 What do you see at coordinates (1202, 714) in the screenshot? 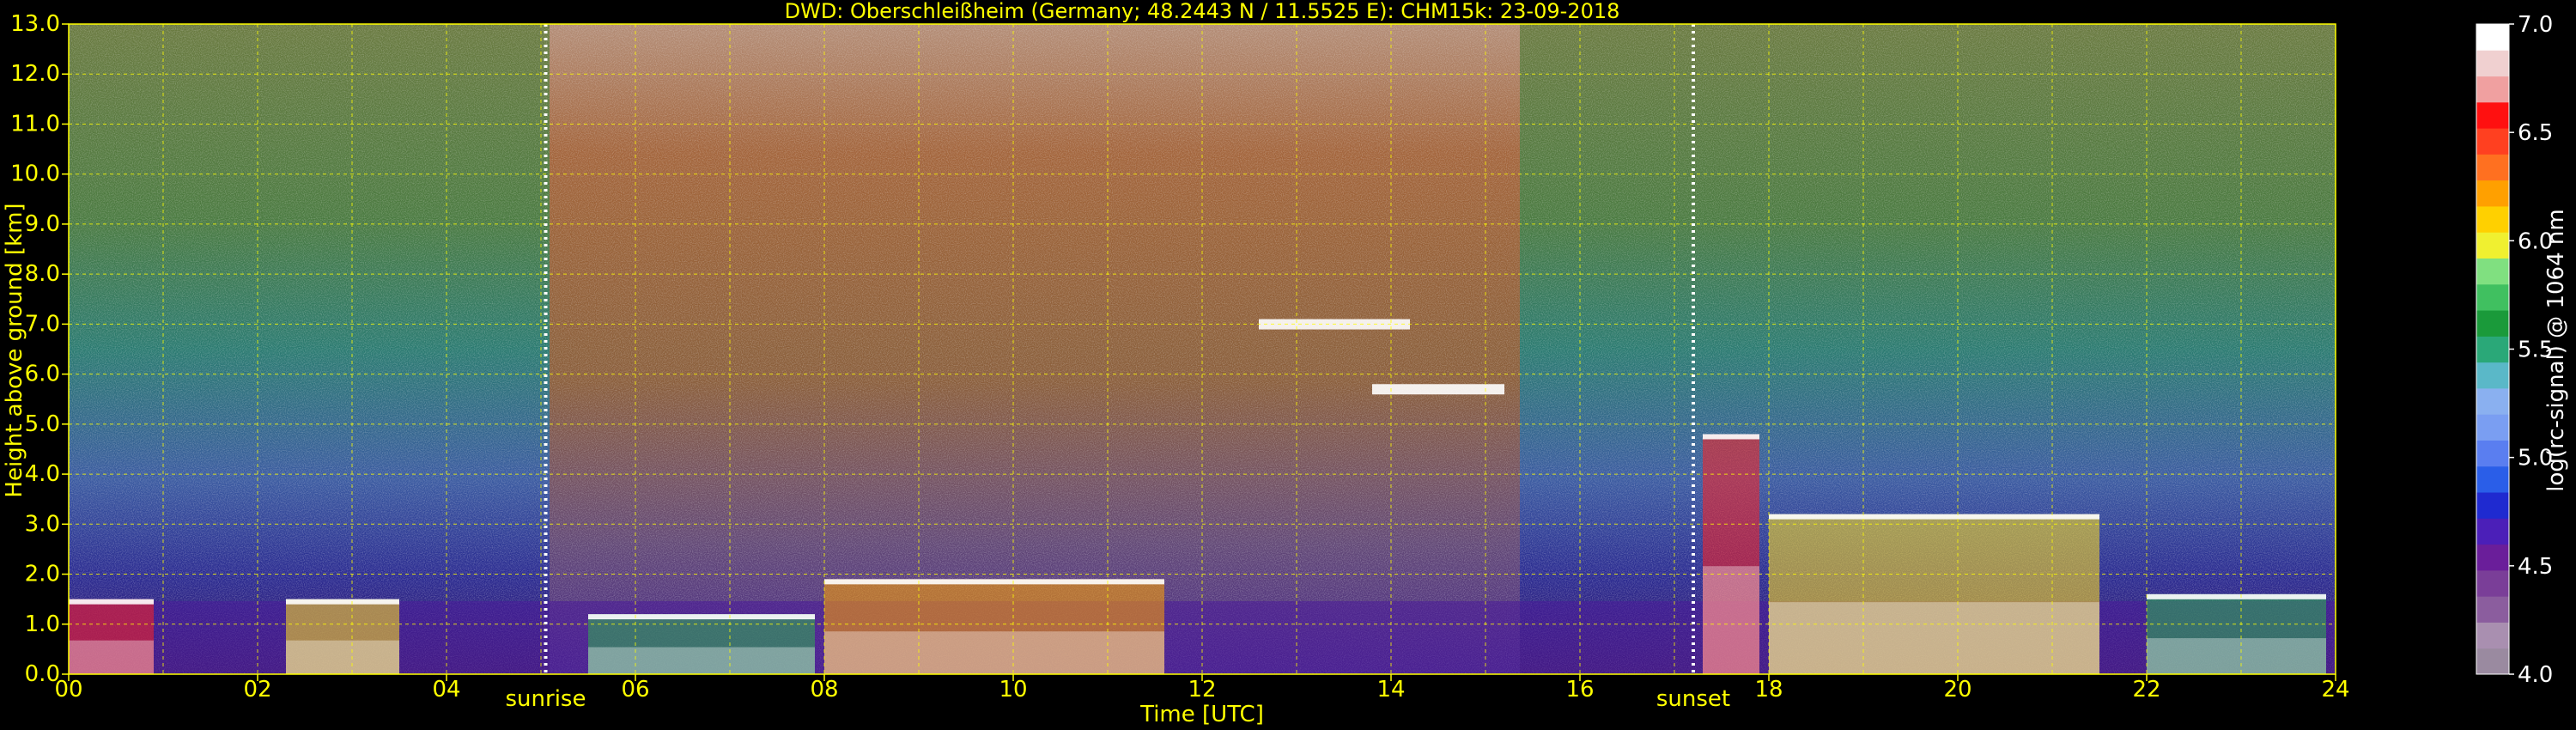
I see `x-axis-label: Time [UTC]` at bounding box center [1202, 714].